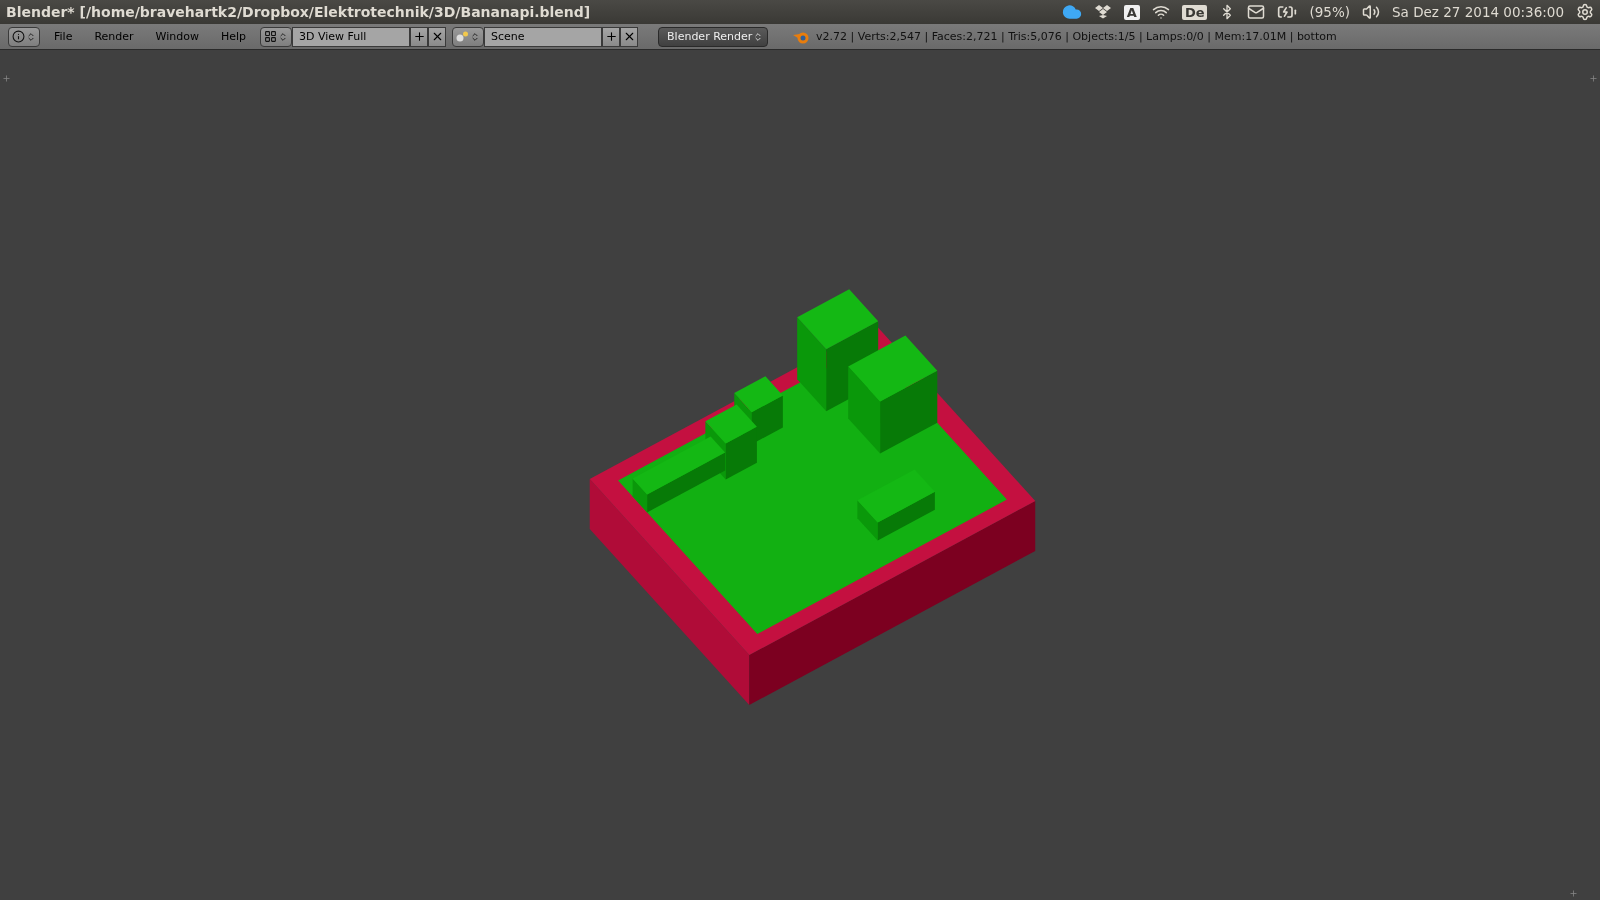 The height and width of the screenshot is (900, 1600). Describe the element at coordinates (713, 36) in the screenshot. I see `render-engine-dropdown: Blender Render` at that location.